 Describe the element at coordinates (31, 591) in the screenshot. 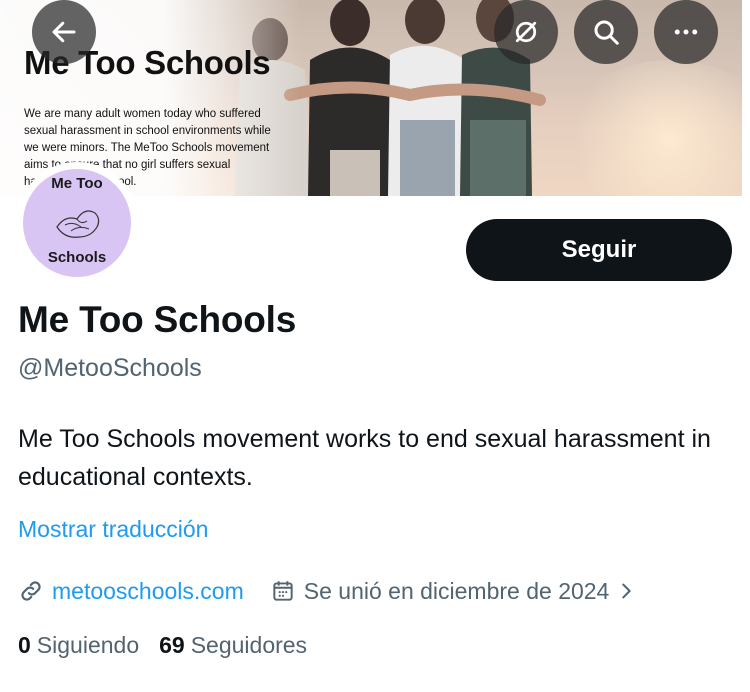

I see `link-icon` at that location.